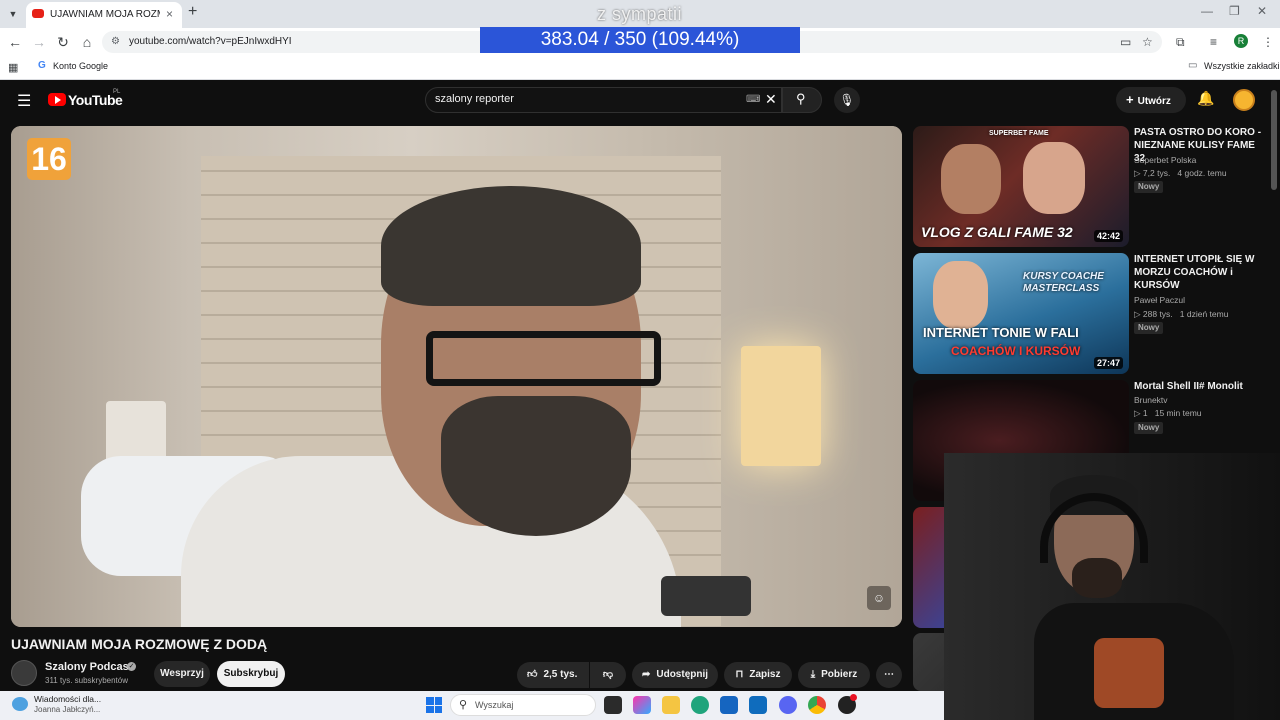  I want to click on recommendation-title: Mortal Shell II# Monolit, so click(1199, 386).